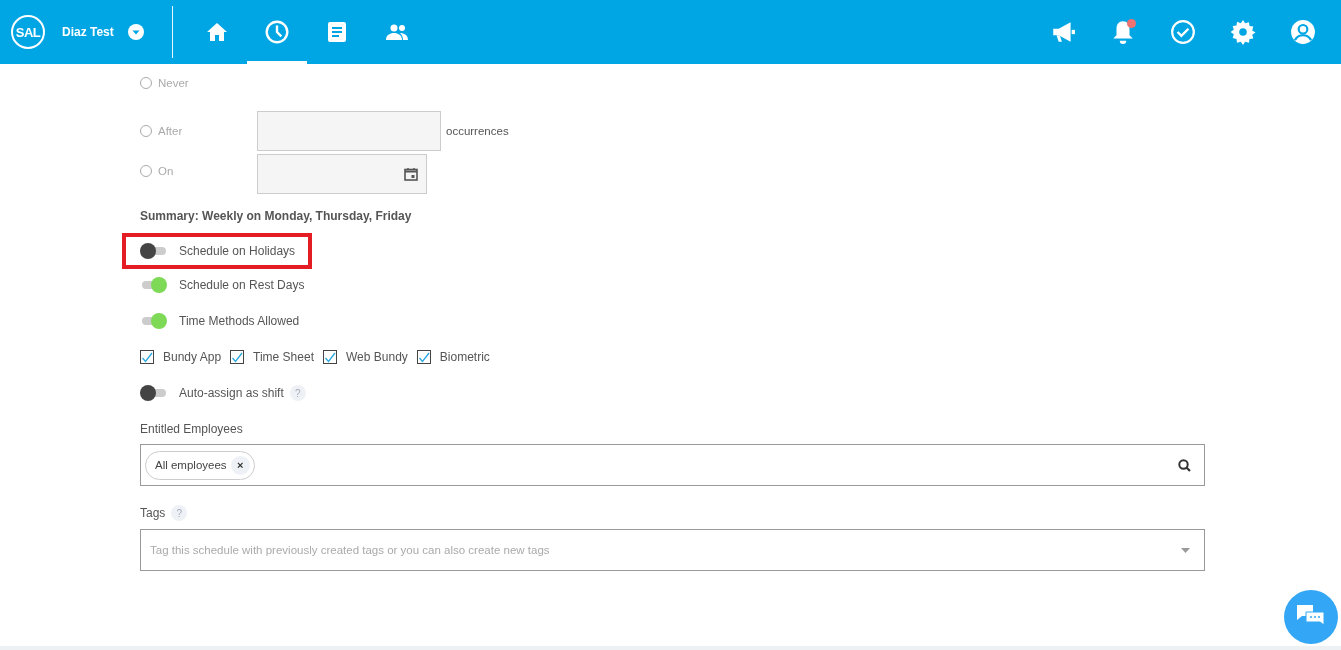 The width and height of the screenshot is (1341, 650). What do you see at coordinates (217, 32) in the screenshot?
I see `home-icon` at bounding box center [217, 32].